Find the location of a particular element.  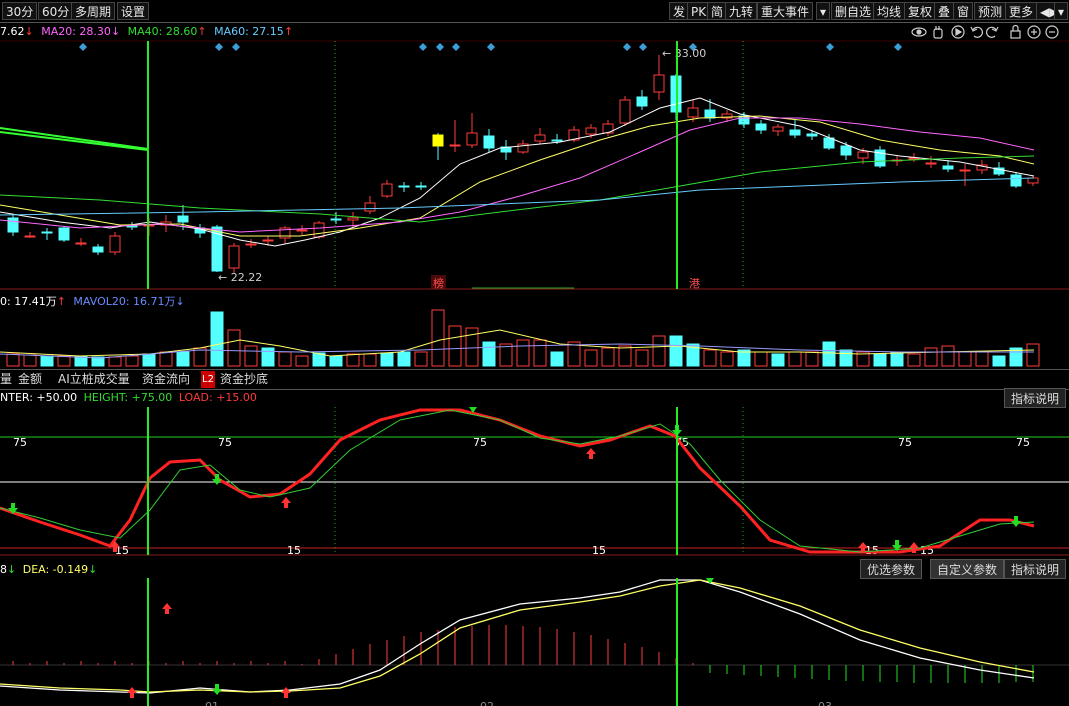

custom-params-button: 自定义参数 is located at coordinates (967, 569).